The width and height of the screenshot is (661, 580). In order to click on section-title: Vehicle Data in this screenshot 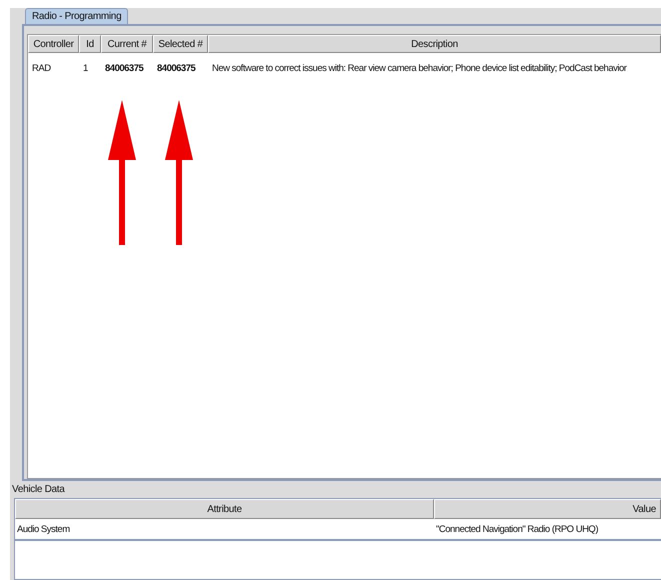, I will do `click(38, 490)`.